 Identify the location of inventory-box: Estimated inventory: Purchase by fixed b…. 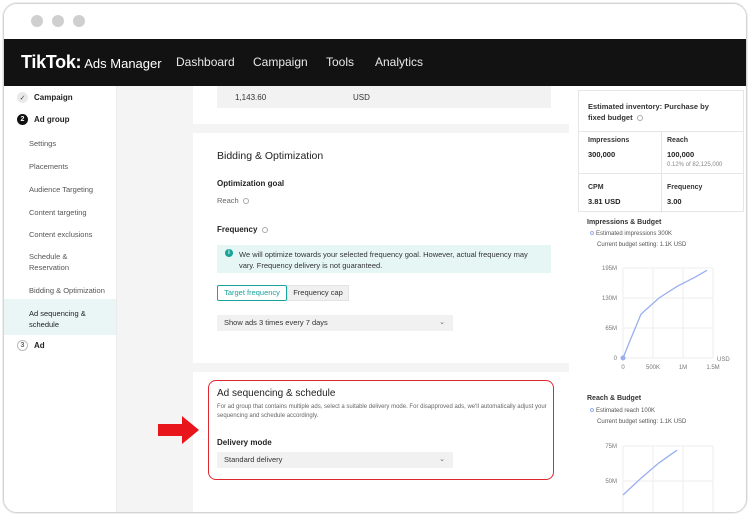
(661, 151).